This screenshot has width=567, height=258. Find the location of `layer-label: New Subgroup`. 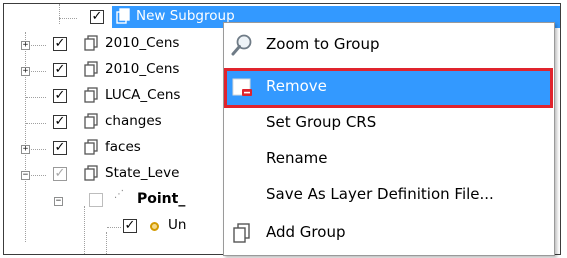

layer-label: New Subgroup is located at coordinates (185, 16).